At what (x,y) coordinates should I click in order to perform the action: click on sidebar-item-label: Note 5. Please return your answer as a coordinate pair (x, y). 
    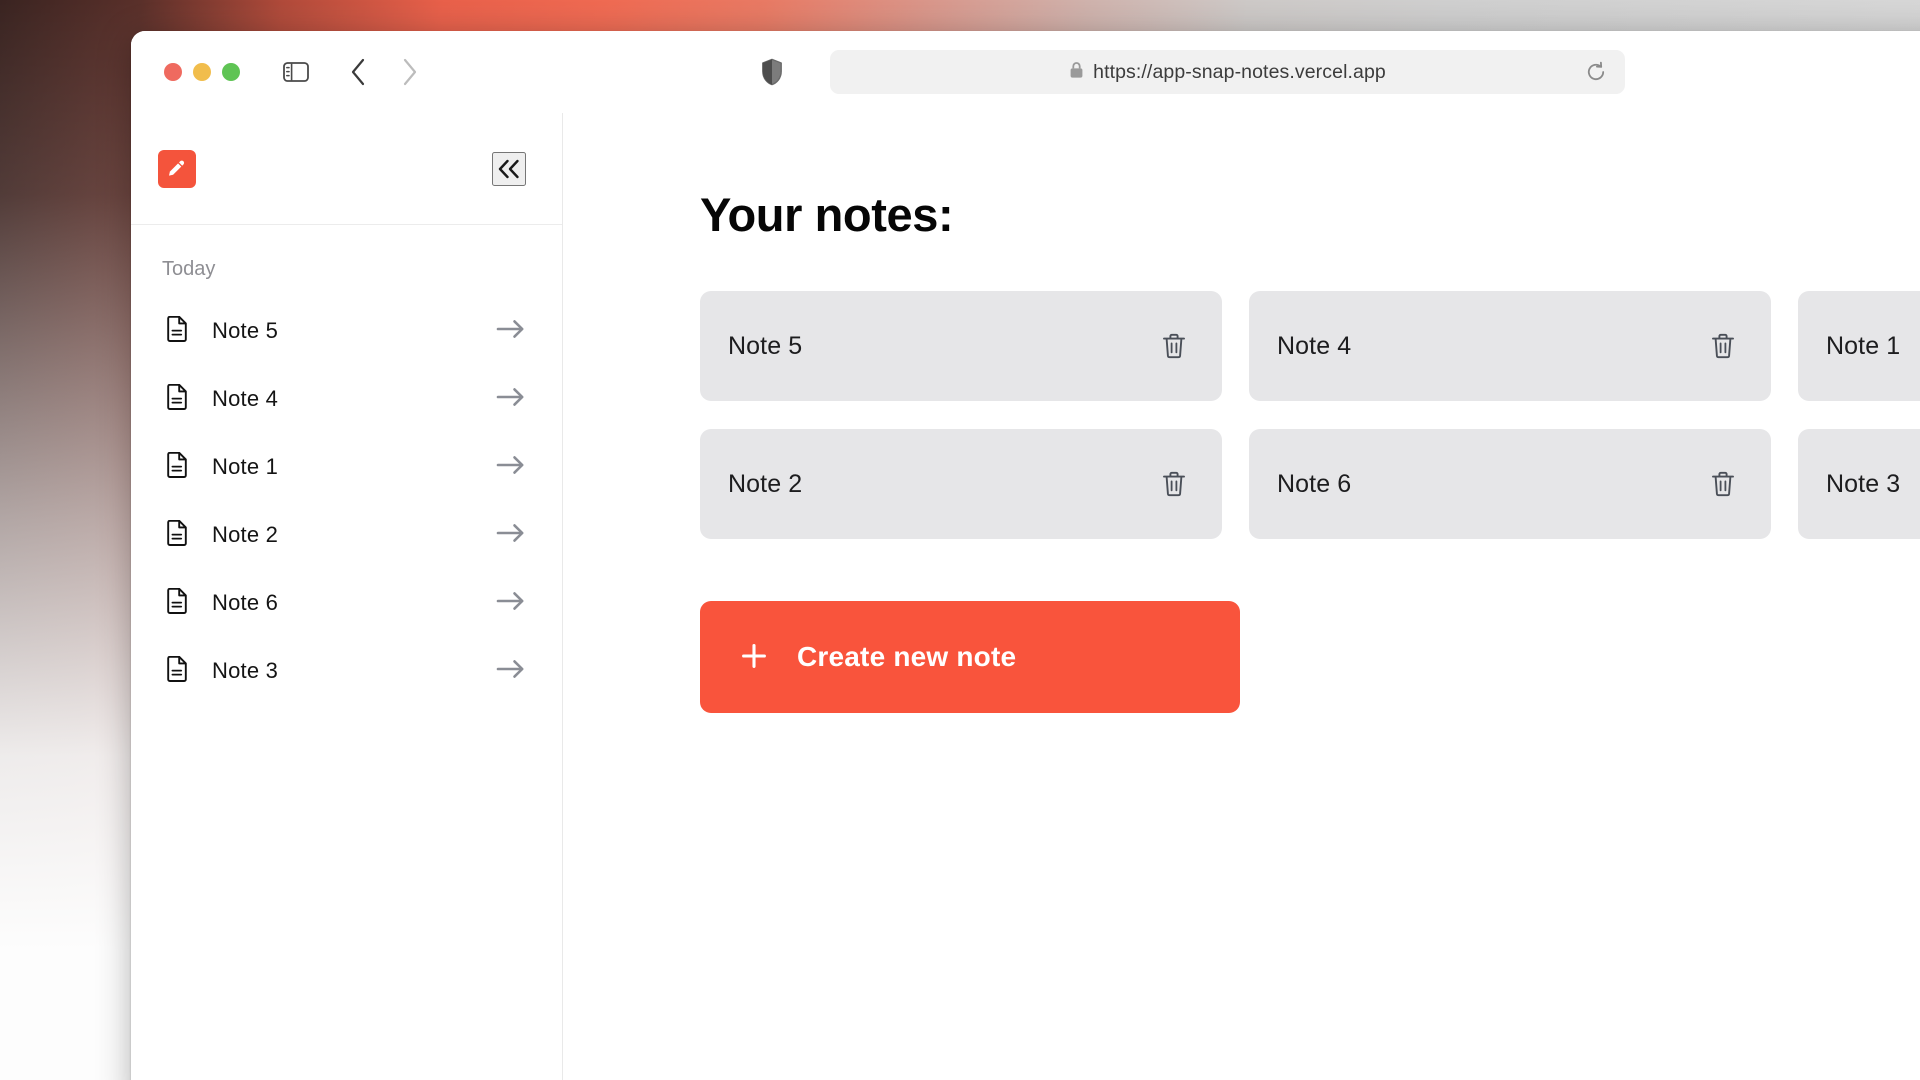
    Looking at the image, I should click on (245, 330).